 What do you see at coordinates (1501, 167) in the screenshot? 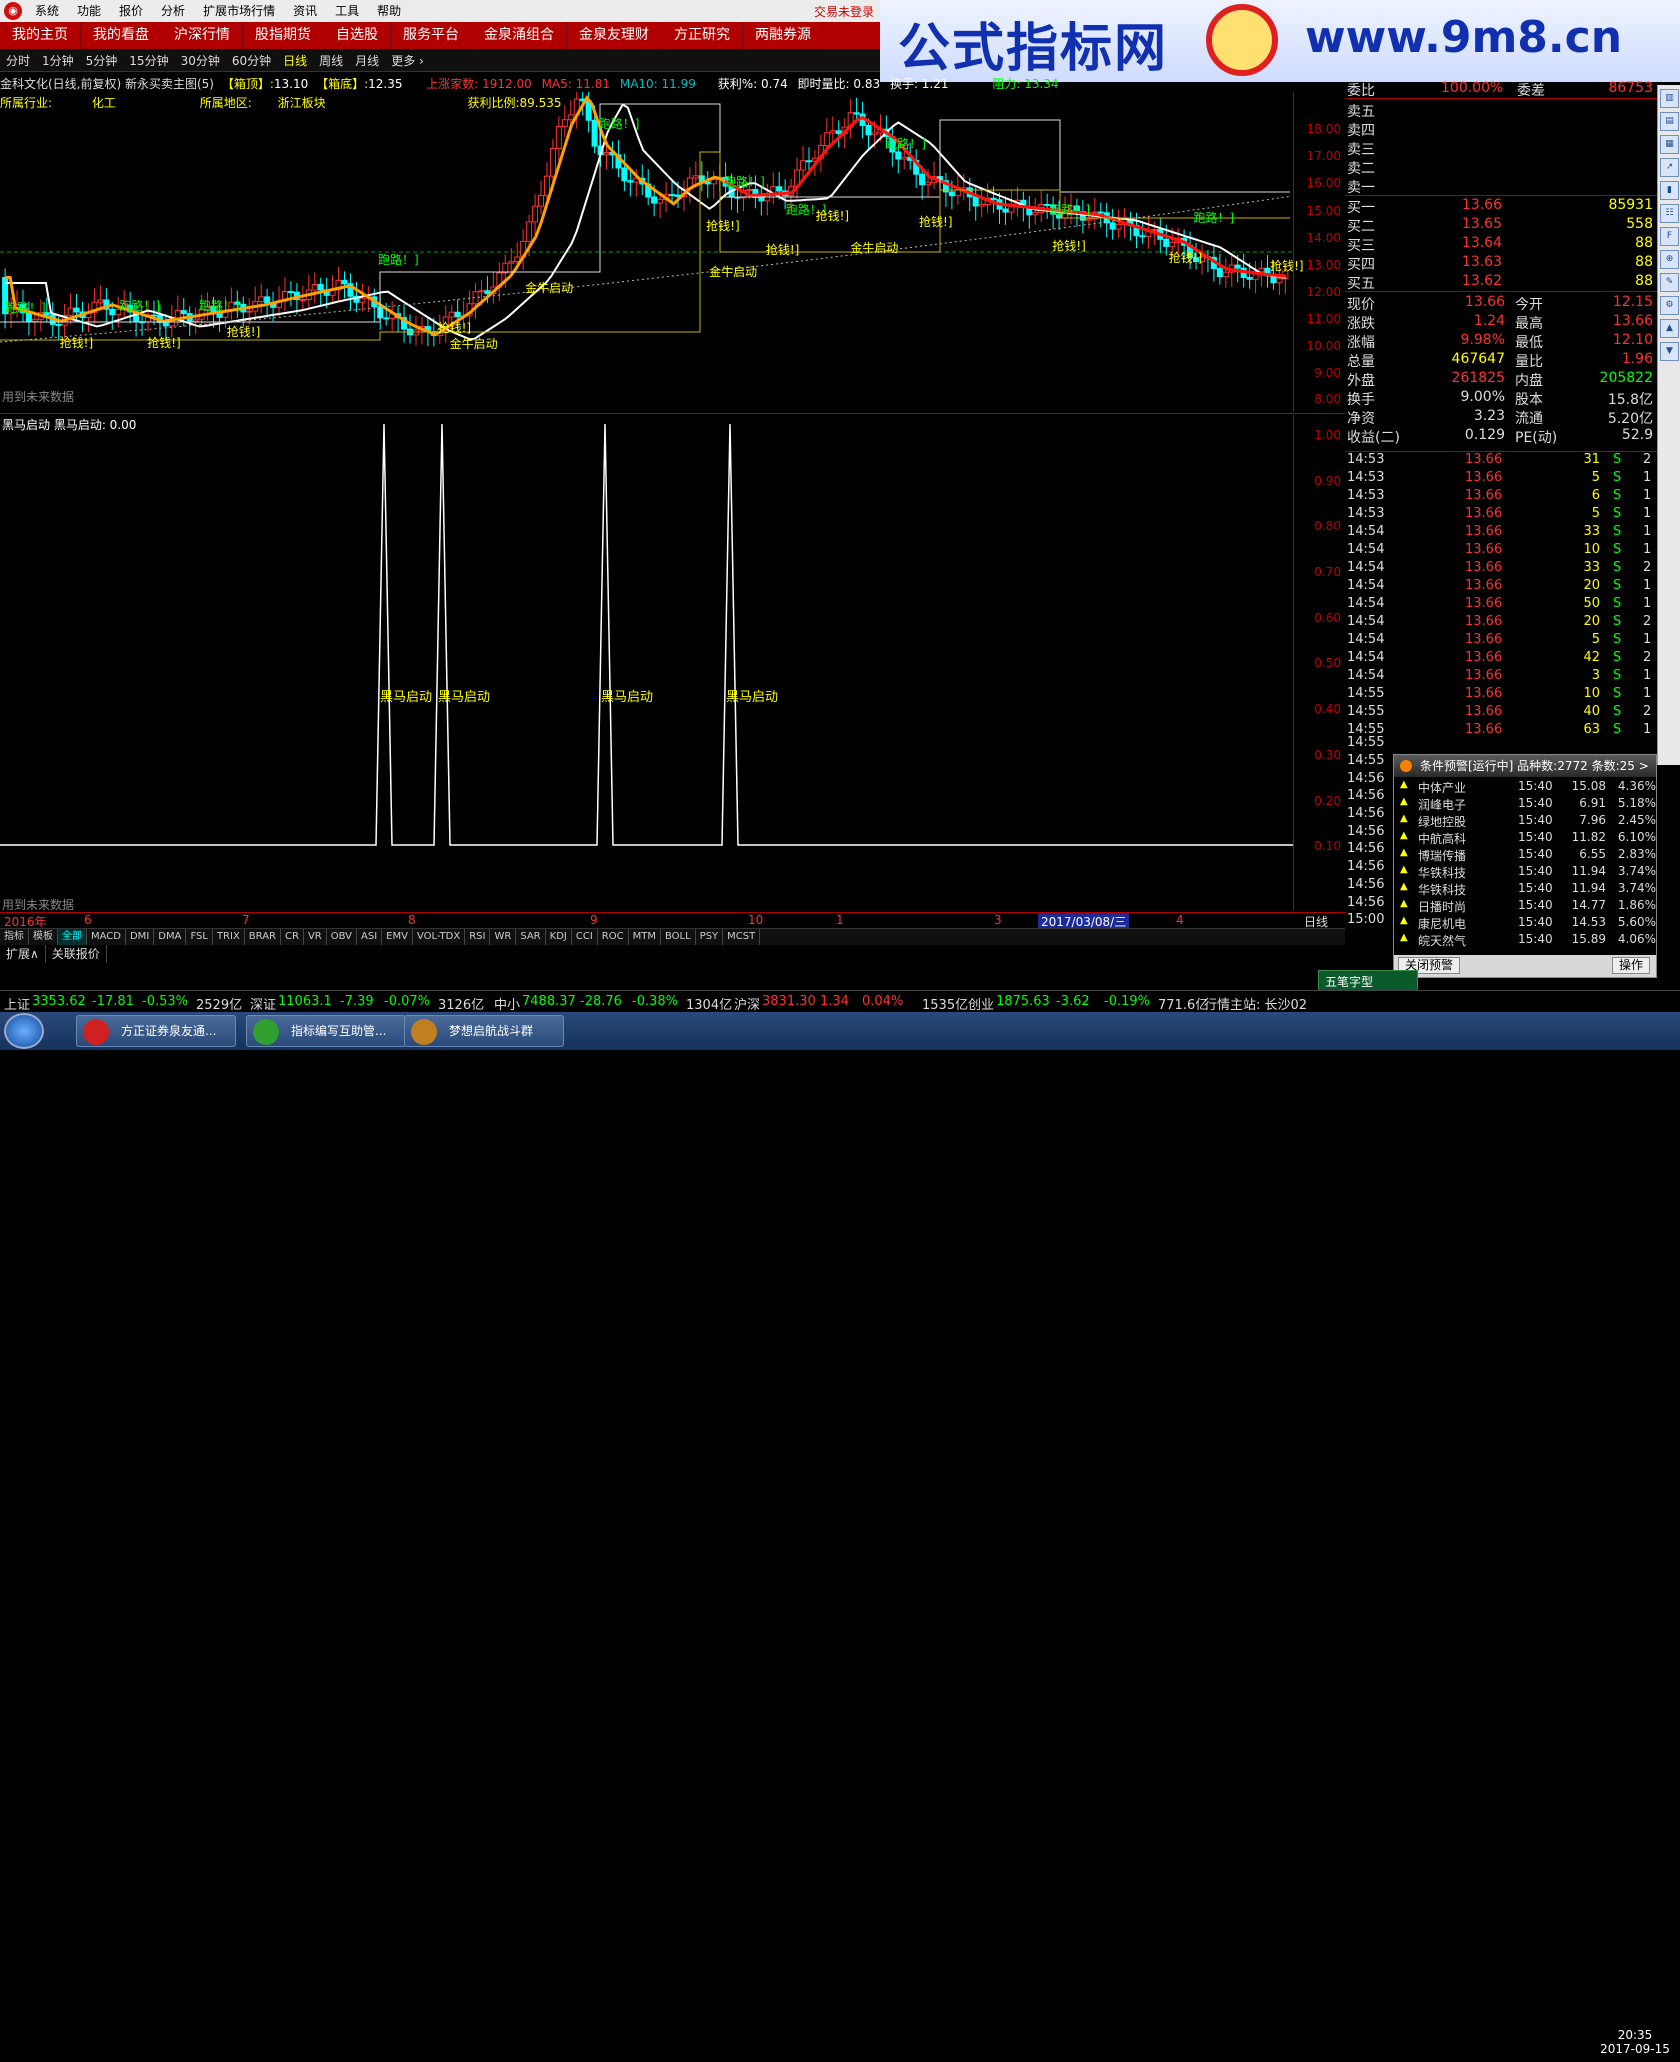
I see `sell-row: 卖二` at bounding box center [1501, 167].